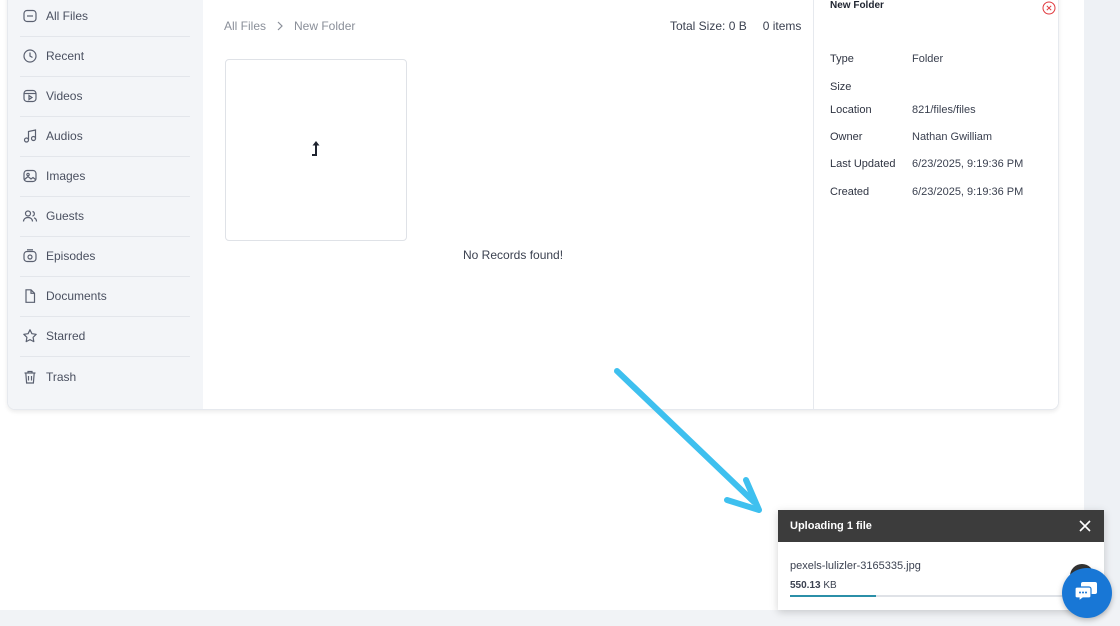 Image resolution: width=1120 pixels, height=626 pixels. I want to click on folder-icon, so click(30, 16).